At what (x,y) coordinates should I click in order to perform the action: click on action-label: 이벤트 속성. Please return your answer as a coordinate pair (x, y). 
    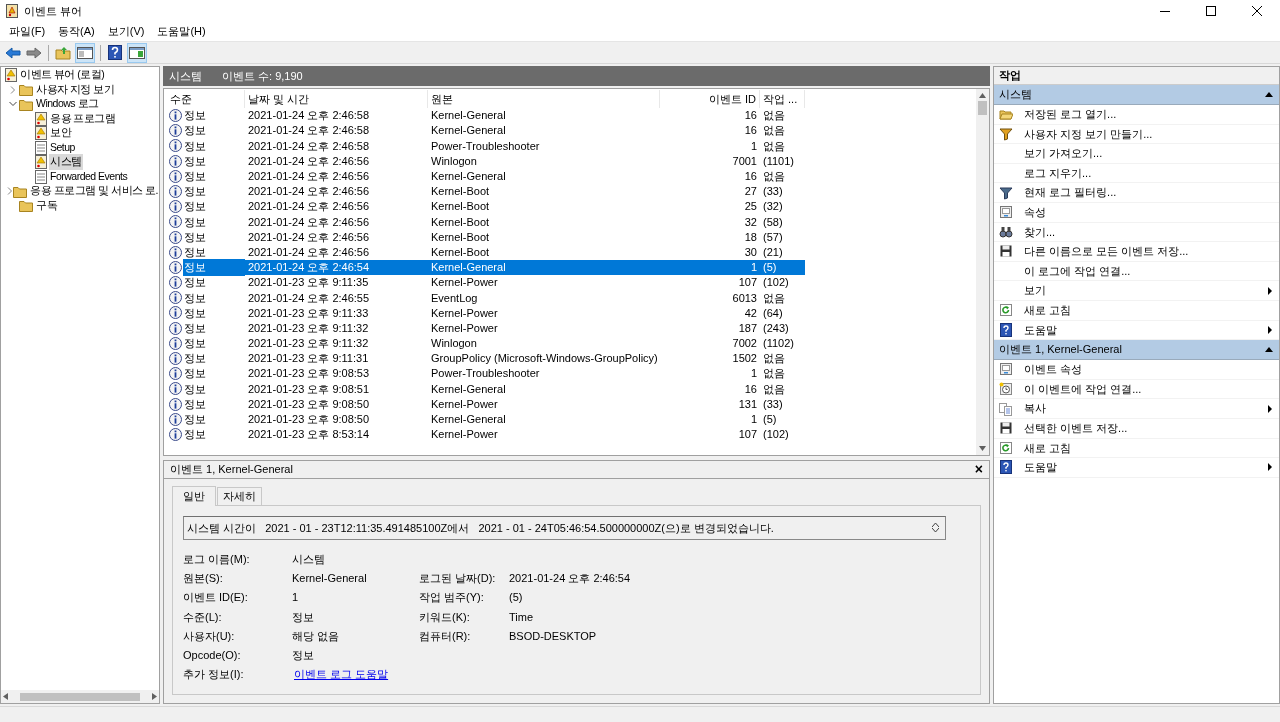
    Looking at the image, I should click on (1053, 370).